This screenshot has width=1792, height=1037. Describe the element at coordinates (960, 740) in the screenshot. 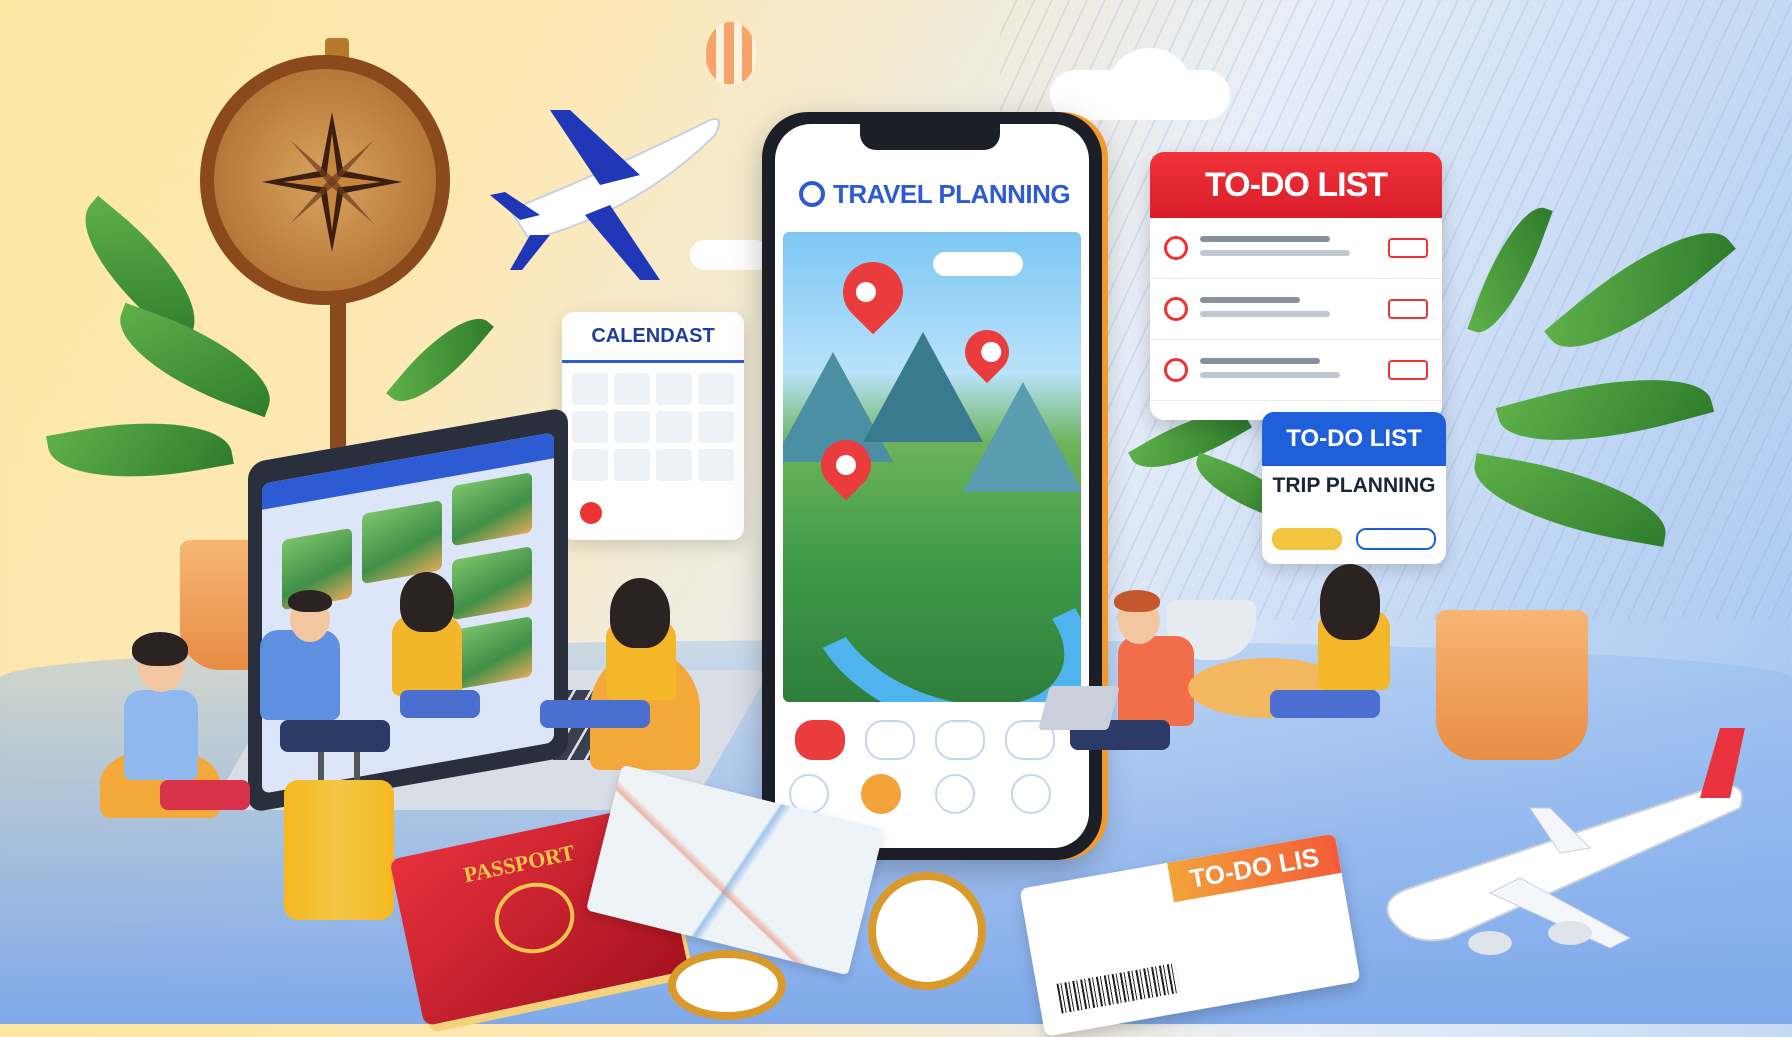

I see `nav-button-search` at that location.